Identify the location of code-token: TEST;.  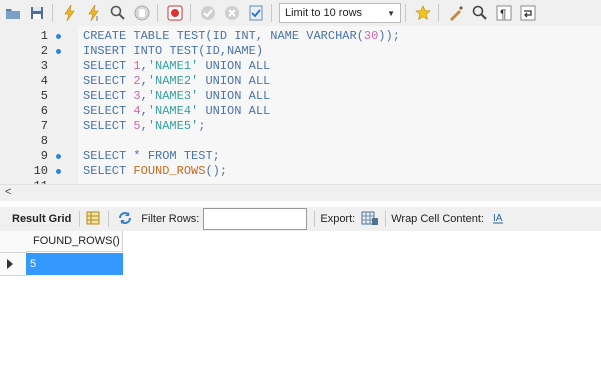
(201, 156).